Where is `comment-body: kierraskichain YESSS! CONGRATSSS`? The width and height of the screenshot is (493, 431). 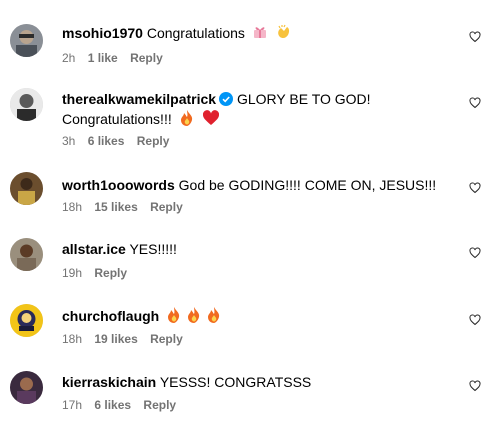 comment-body: kierraskichain YESSS! CONGRATSSS is located at coordinates (257, 382).